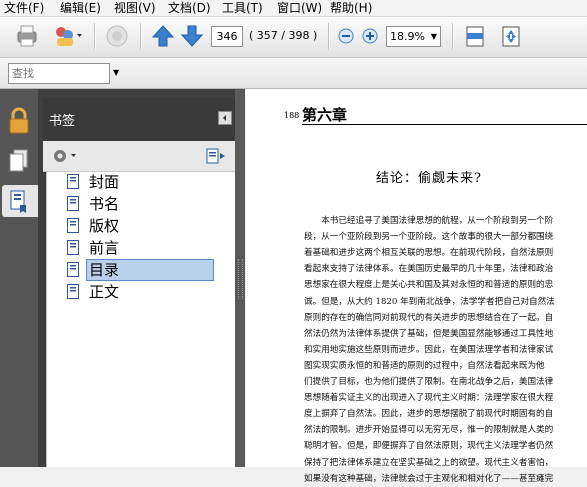 Image resolution: width=587 pixels, height=487 pixels. Describe the element at coordinates (24, 8) in the screenshot. I see `menu-file: 文件(F)` at that location.